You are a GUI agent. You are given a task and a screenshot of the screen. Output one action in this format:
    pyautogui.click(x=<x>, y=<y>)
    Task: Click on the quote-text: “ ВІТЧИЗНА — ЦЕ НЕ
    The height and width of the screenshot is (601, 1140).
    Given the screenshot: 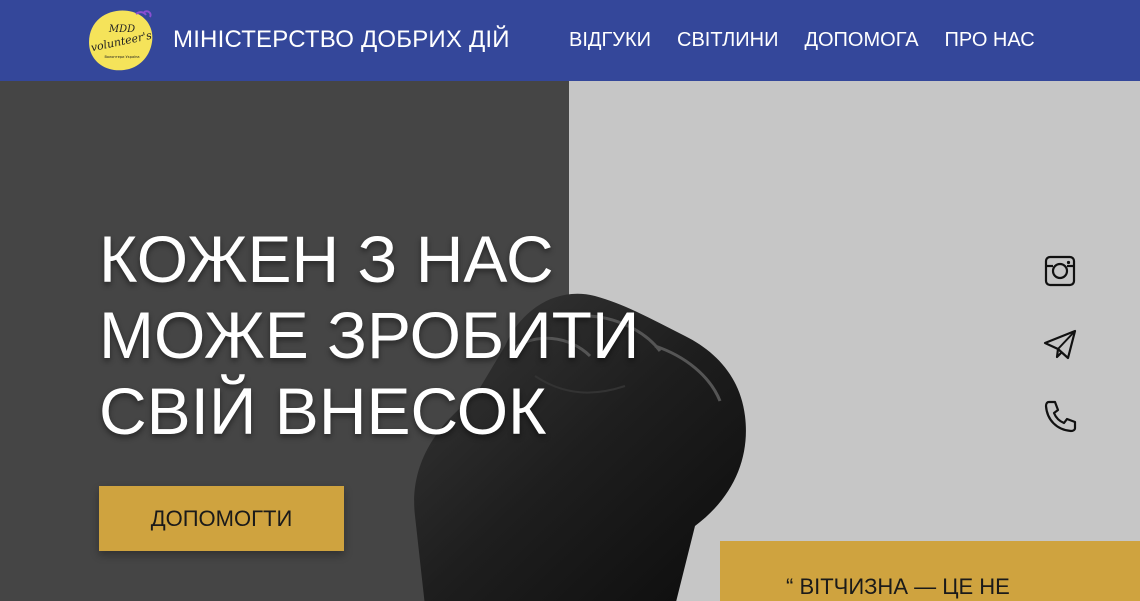 What is the action you would take?
    pyautogui.click(x=898, y=586)
    